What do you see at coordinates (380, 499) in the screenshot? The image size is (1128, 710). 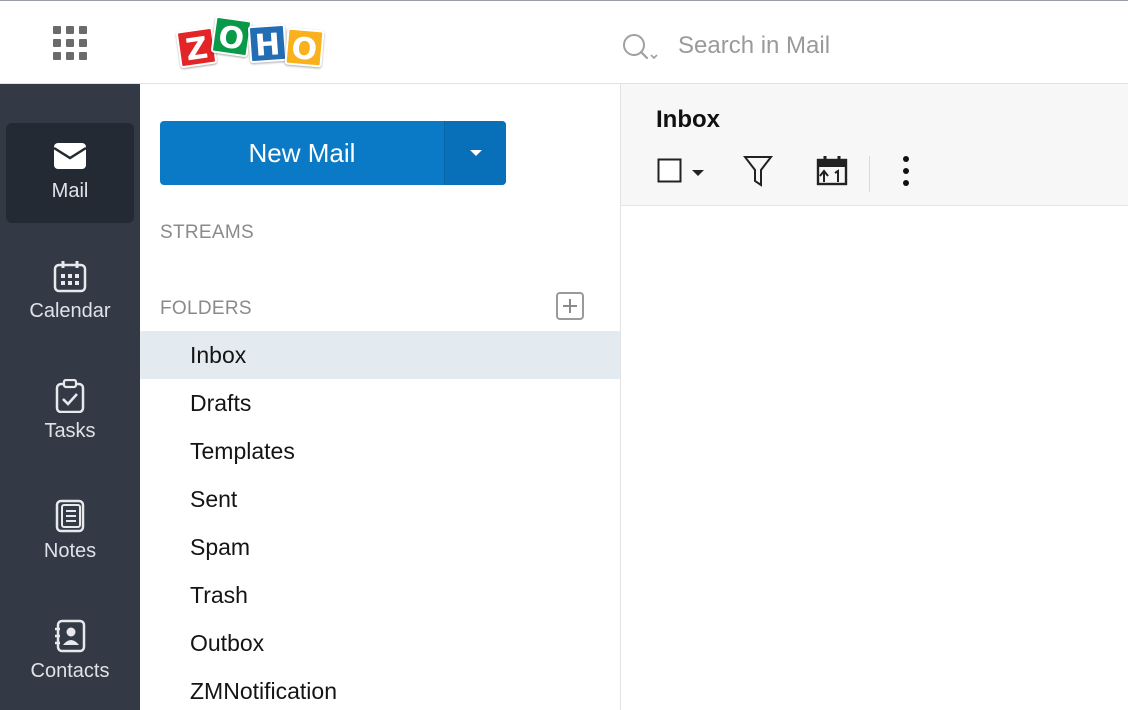 I see `folder-item-sent: Sent` at bounding box center [380, 499].